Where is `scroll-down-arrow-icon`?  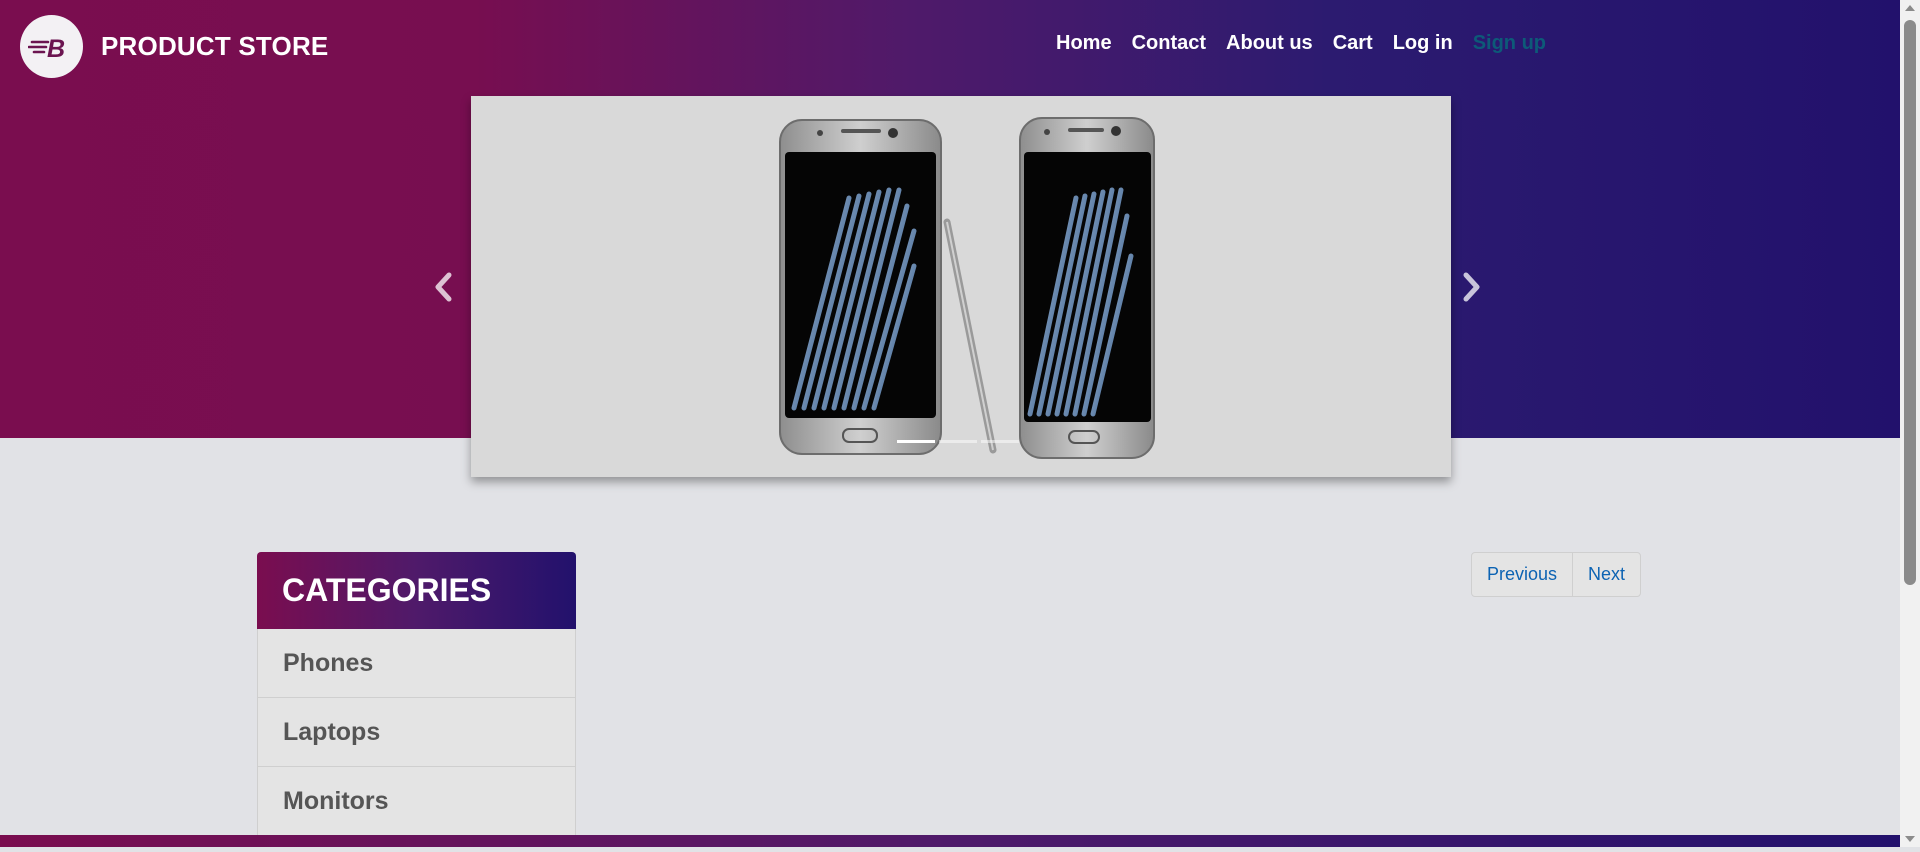
scroll-down-arrow-icon is located at coordinates (1910, 838).